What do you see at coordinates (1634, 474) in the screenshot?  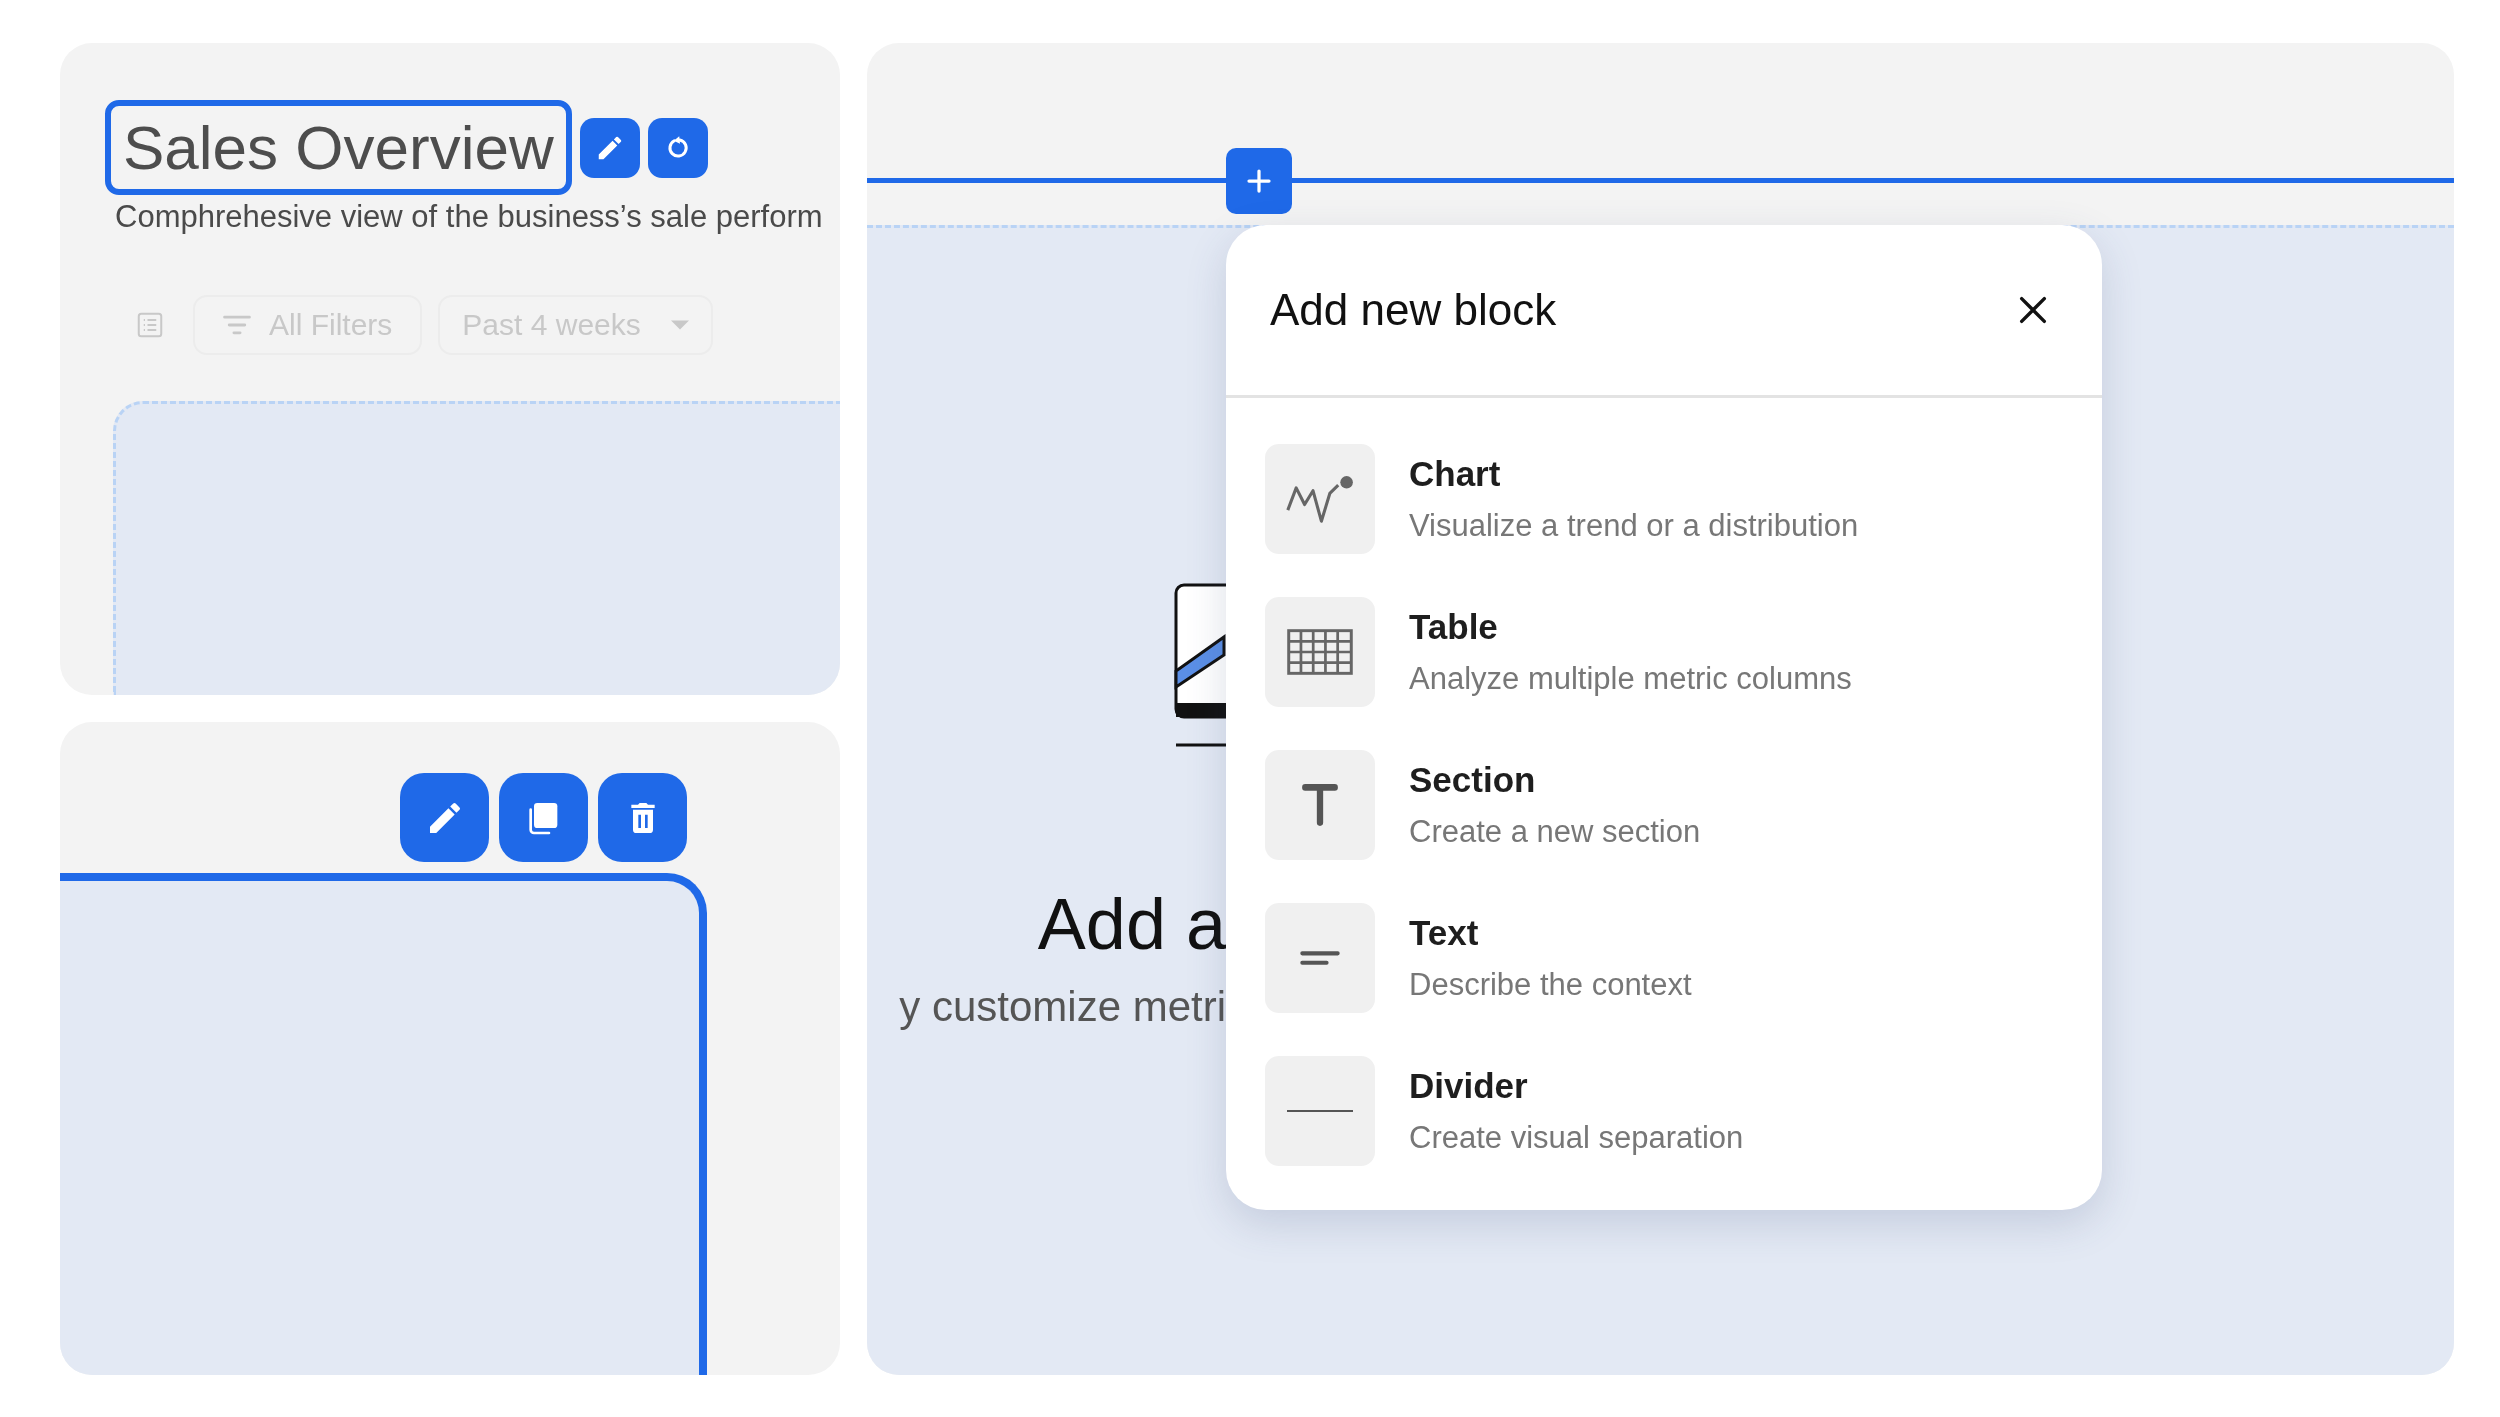 I see `block-type-title: Chart` at bounding box center [1634, 474].